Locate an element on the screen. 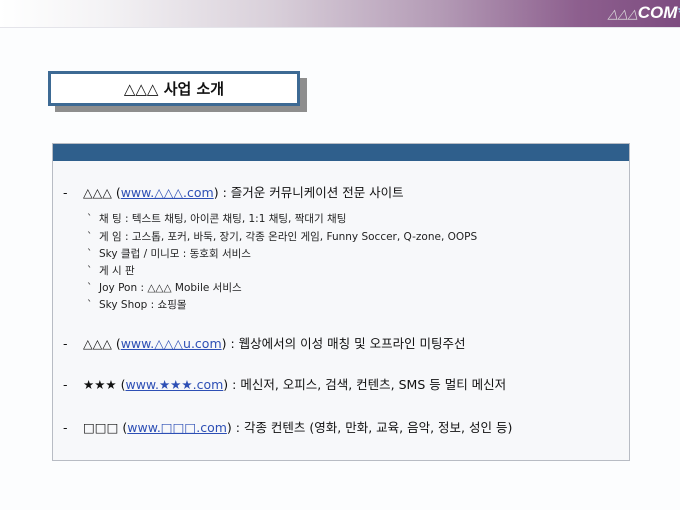  item-link: www.□□□.com is located at coordinates (177, 427).